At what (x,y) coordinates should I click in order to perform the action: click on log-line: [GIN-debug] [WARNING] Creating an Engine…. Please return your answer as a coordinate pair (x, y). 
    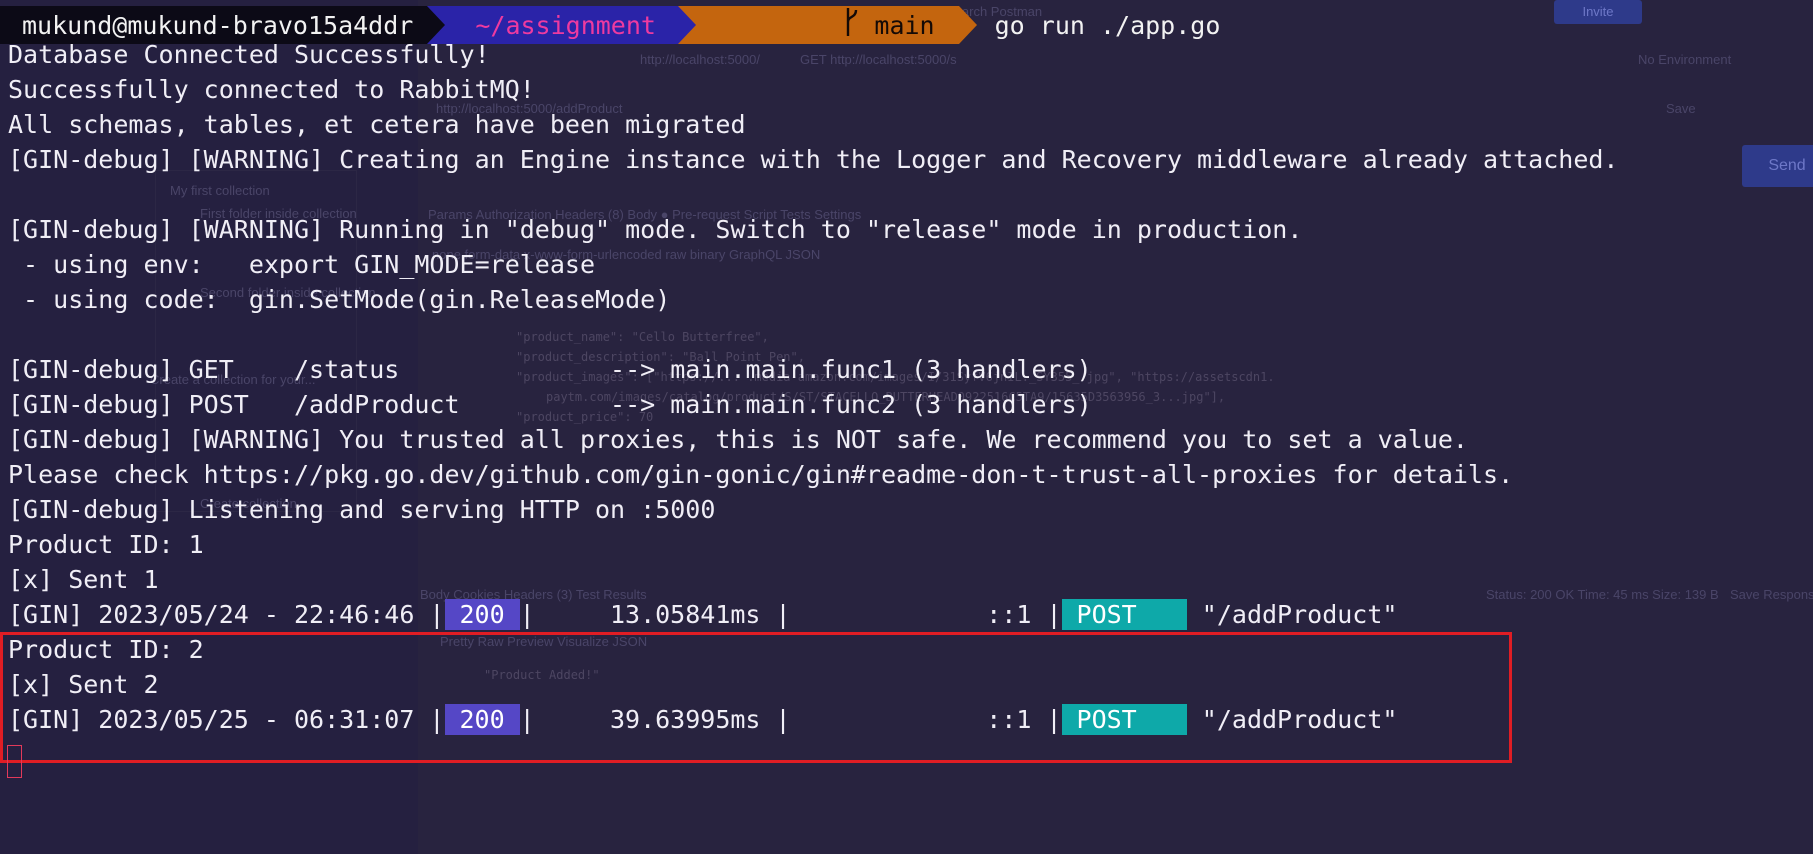
    Looking at the image, I should click on (813, 159).